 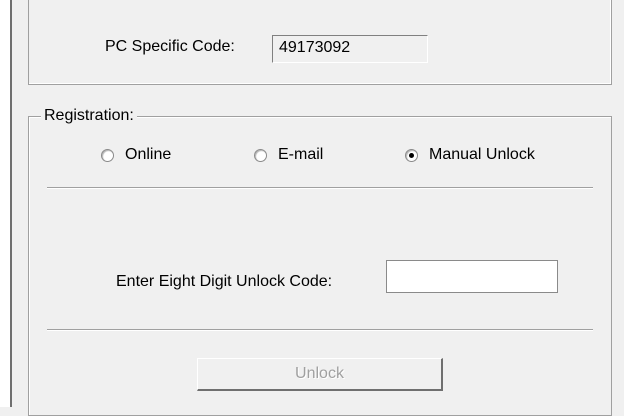 I want to click on radio-email: E-mail, so click(x=288, y=155).